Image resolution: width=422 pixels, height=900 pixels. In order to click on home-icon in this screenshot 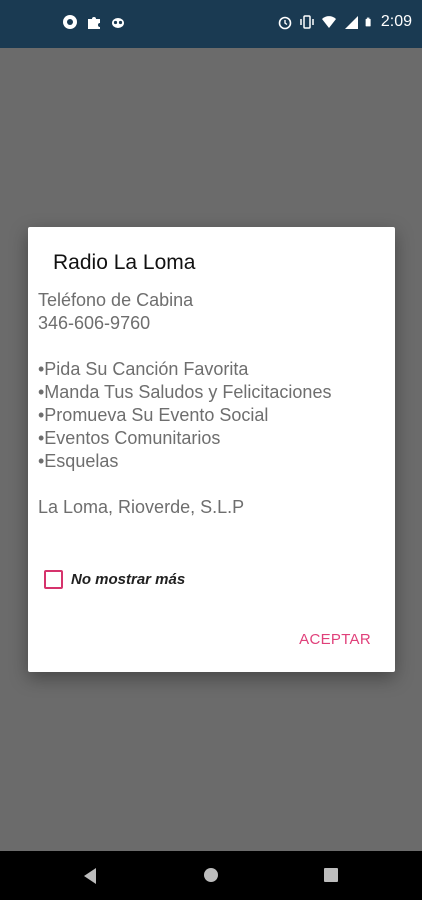, I will do `click(211, 875)`.